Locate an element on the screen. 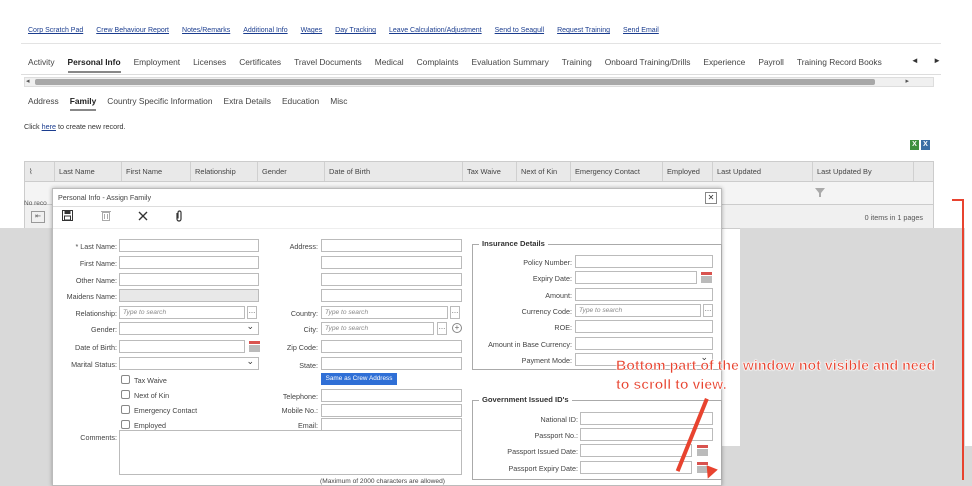 The height and width of the screenshot is (486, 972). checkbox-next-of-kin is located at coordinates (125, 394).